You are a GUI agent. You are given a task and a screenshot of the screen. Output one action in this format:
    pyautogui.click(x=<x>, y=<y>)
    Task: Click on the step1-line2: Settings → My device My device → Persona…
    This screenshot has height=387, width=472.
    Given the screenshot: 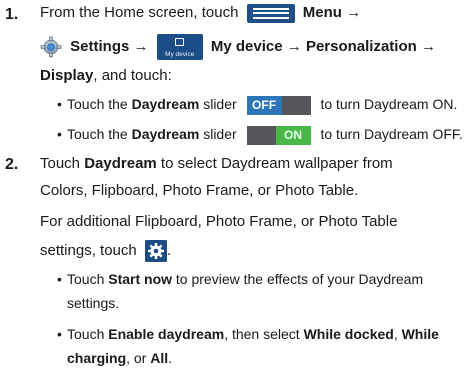 What is the action you would take?
    pyautogui.click(x=238, y=47)
    